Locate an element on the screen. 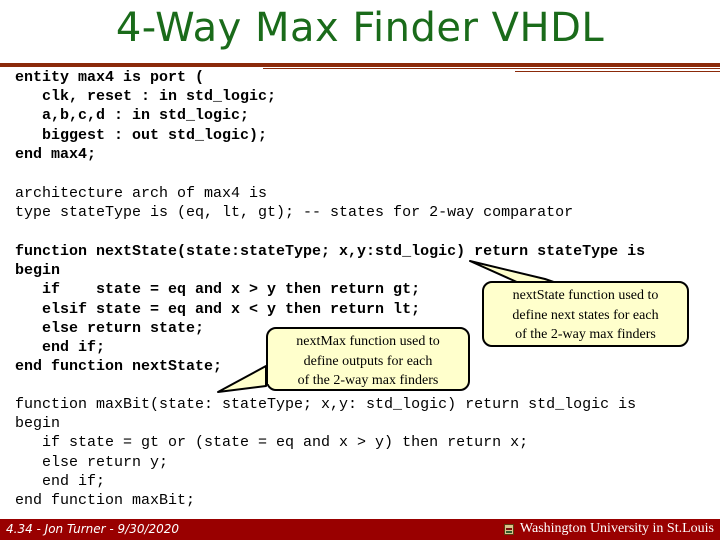 Image resolution: width=720 pixels, height=540 pixels. title-underline-thin-short is located at coordinates (617, 71).